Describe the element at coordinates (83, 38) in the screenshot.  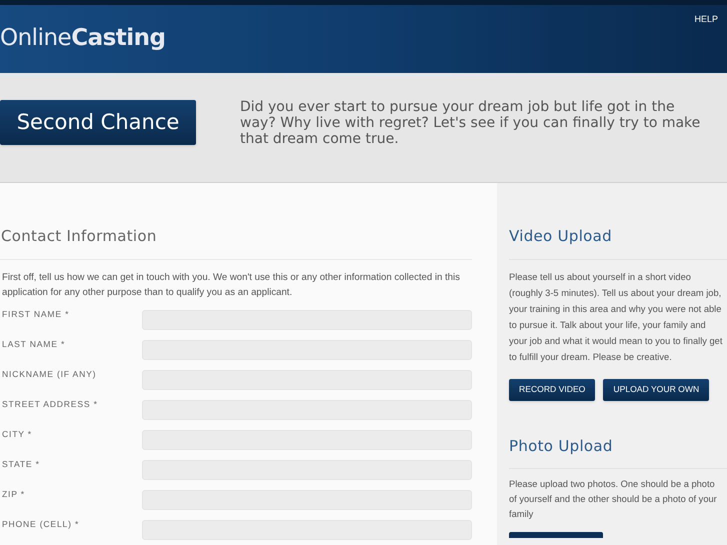
I see `logo: OnlineCasting` at that location.